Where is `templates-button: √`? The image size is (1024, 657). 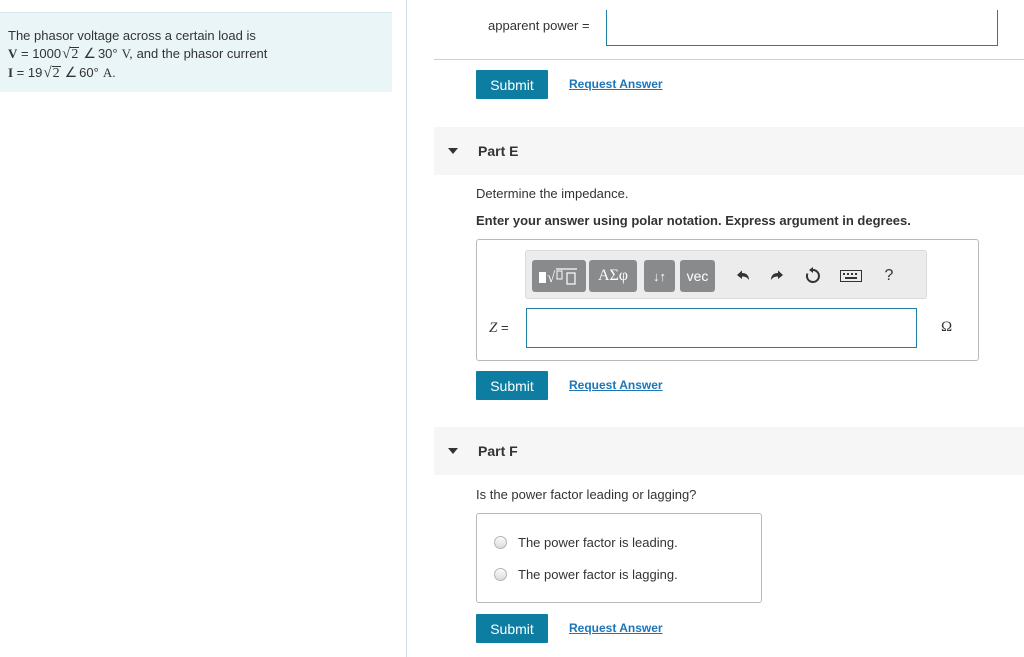
templates-button: √ is located at coordinates (559, 276).